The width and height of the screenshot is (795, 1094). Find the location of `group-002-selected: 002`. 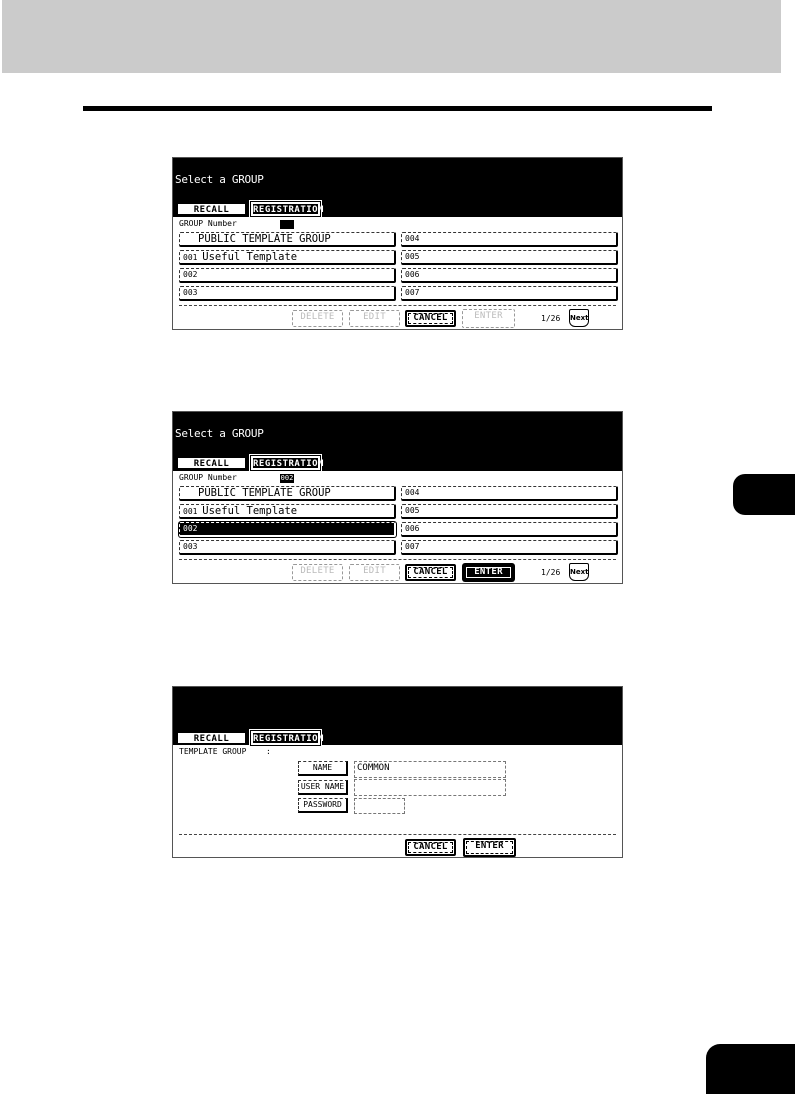

group-002-selected: 002 is located at coordinates (287, 529).